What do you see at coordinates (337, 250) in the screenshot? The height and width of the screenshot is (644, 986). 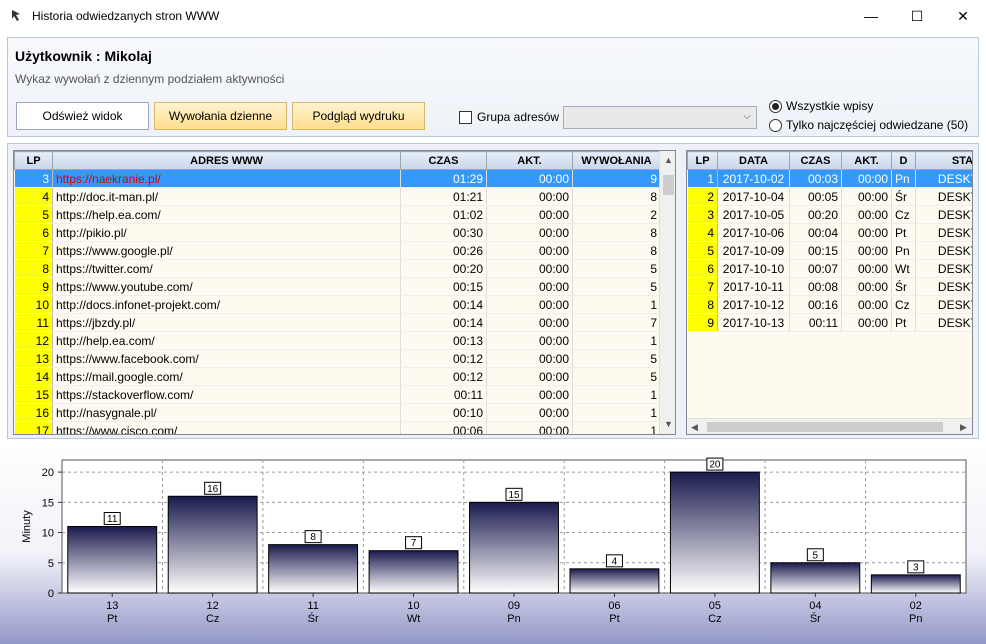 I see `table-row: 7 https://www.google.pl/00:26 00:00 8` at bounding box center [337, 250].